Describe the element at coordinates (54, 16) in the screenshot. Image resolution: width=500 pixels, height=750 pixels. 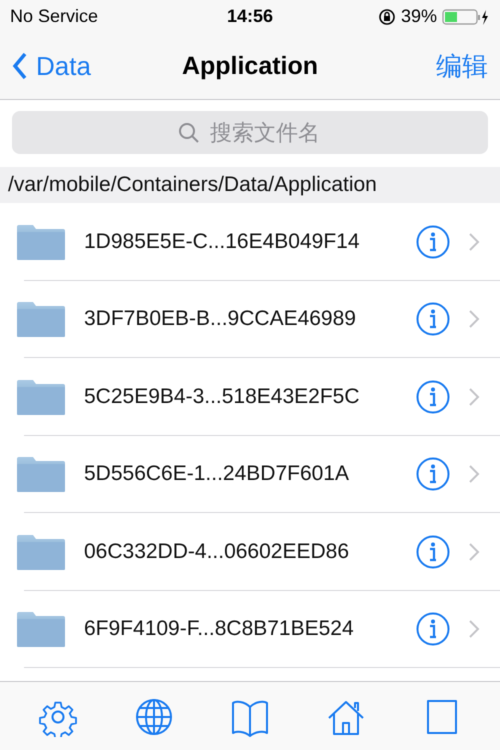
I see `carrier-text: No Service` at that location.